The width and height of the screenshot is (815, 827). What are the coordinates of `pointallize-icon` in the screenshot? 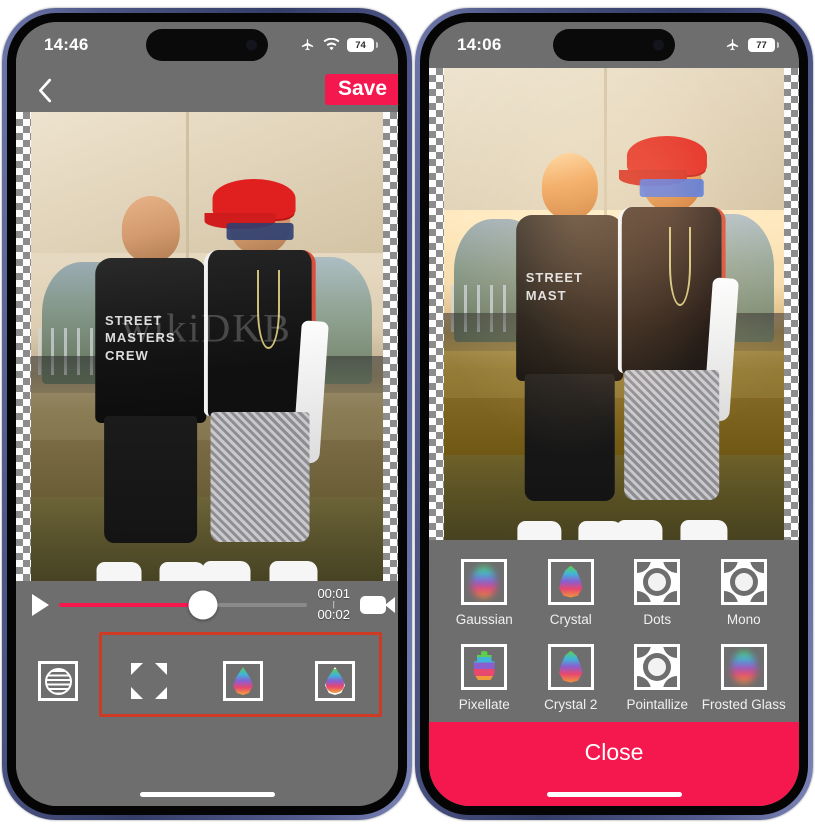 It's located at (657, 666).